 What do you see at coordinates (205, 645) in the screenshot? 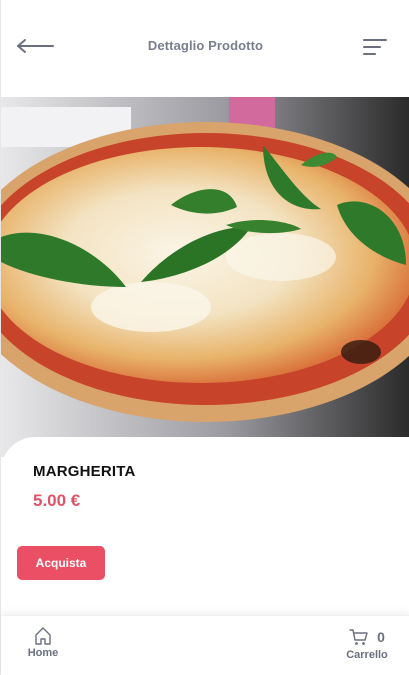
I see `bottom-nav: Home 0 Carrello` at bounding box center [205, 645].